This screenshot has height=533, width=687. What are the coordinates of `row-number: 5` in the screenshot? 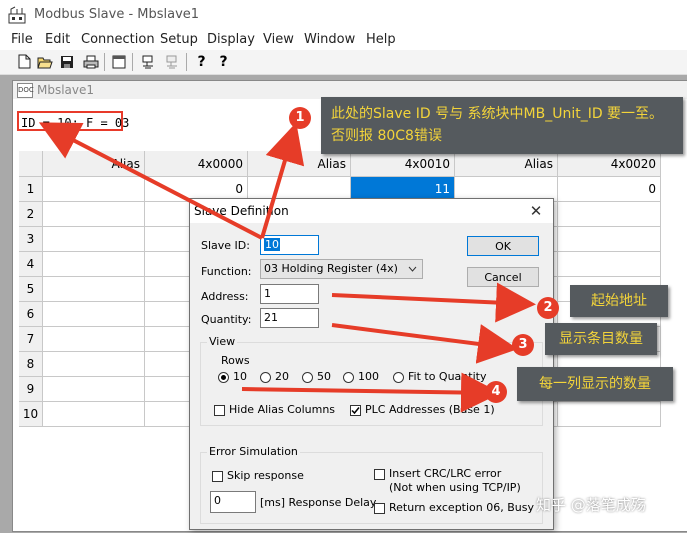 It's located at (31, 289).